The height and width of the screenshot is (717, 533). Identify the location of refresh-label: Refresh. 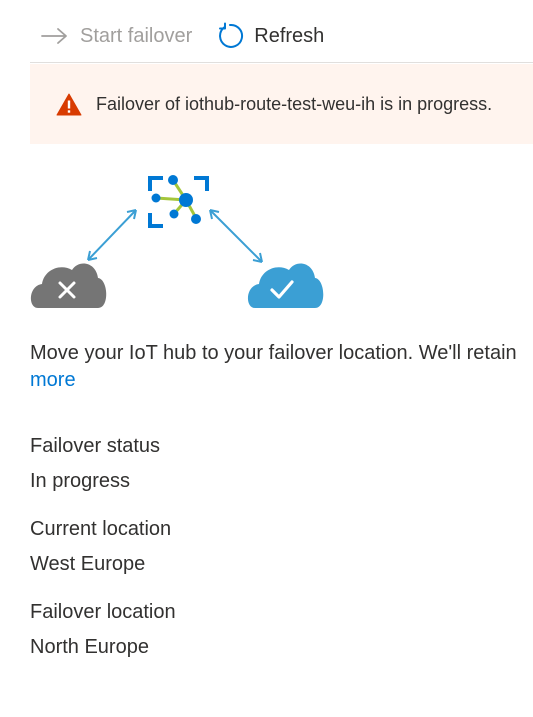
(289, 35).